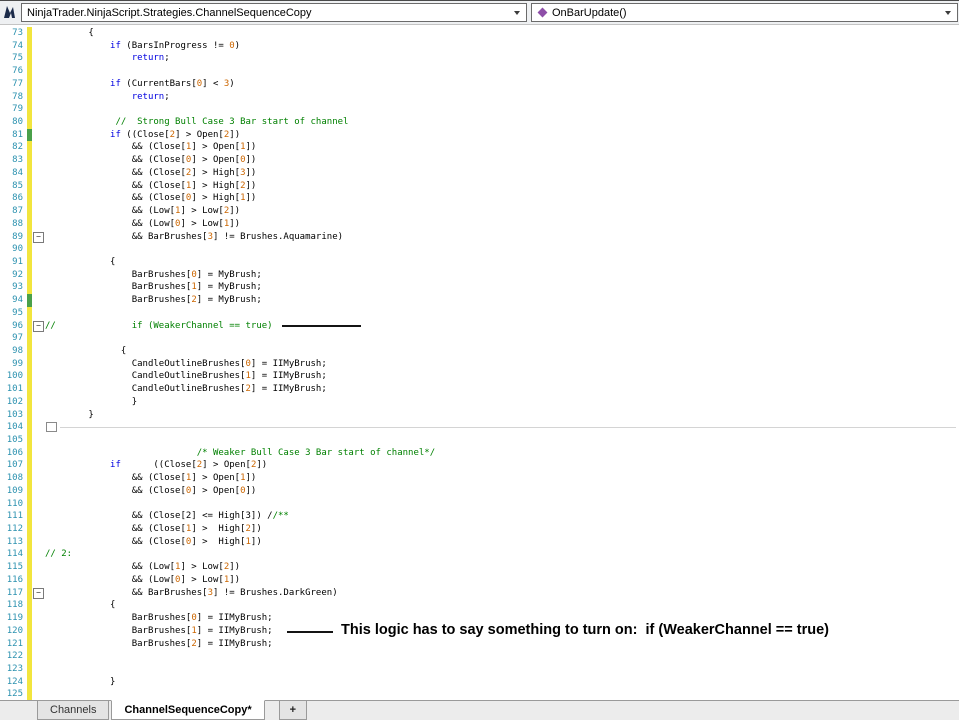  Describe the element at coordinates (479, 427) in the screenshot. I see `code-line: 104` at that location.